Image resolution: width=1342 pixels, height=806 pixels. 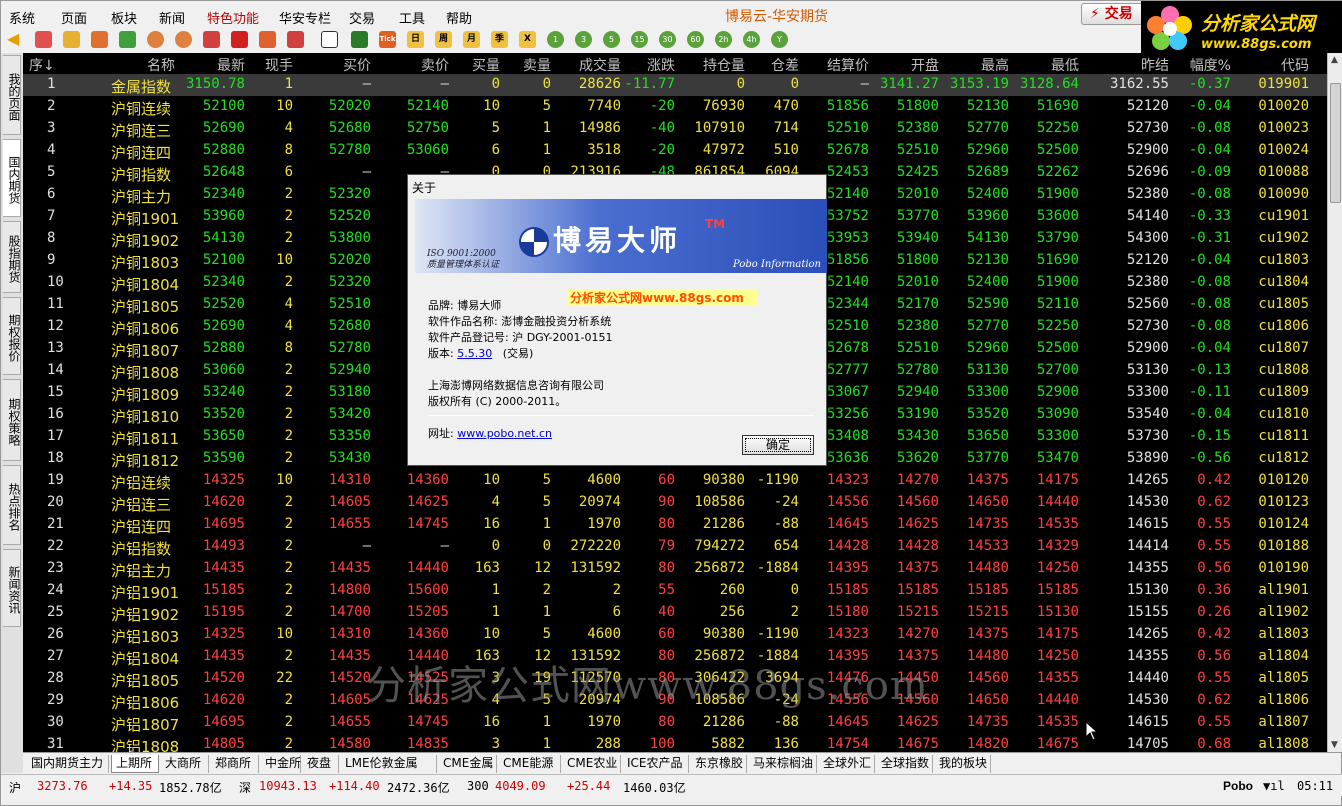 What do you see at coordinates (321, 764) in the screenshot?
I see `exchange-tab-5: 夜盘` at bounding box center [321, 764].